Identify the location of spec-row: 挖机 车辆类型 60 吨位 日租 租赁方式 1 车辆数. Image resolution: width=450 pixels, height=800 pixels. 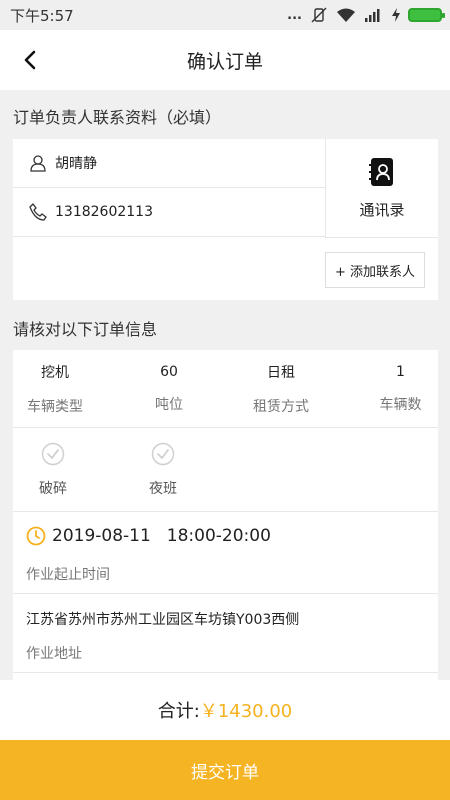
(225, 389).